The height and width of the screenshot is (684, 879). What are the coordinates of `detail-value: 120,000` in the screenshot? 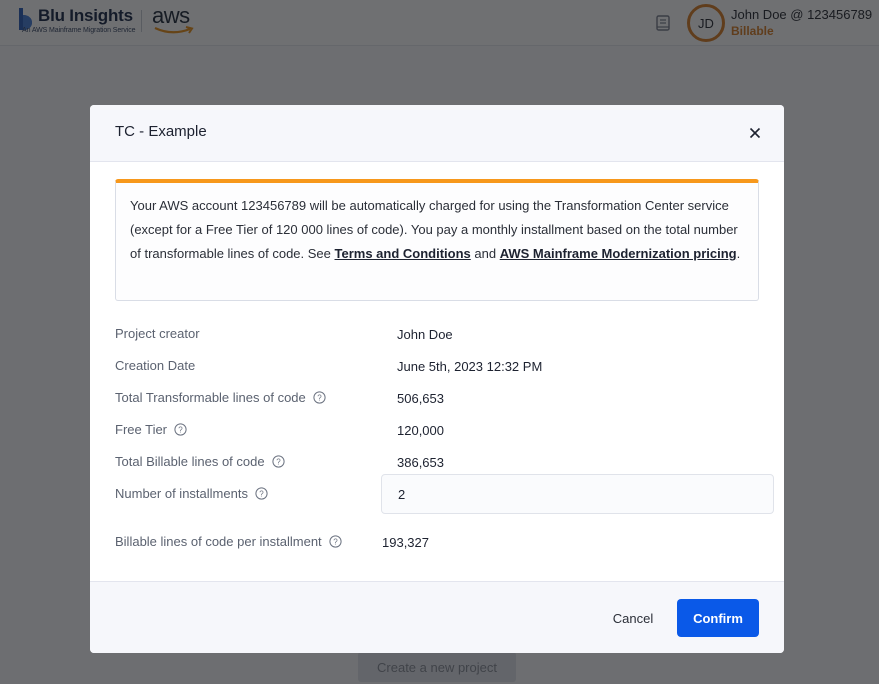 It's located at (420, 430).